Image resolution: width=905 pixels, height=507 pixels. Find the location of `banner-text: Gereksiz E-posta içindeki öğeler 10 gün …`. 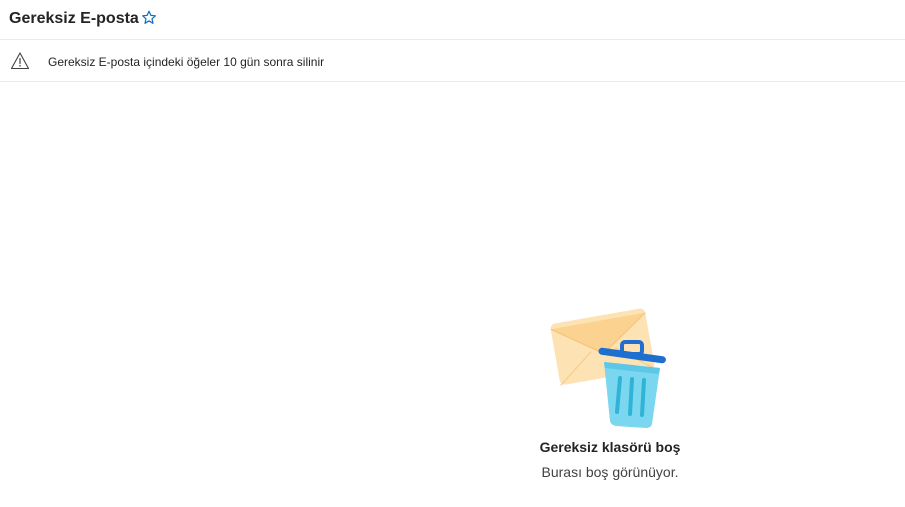

banner-text: Gereksiz E-posta içindeki öğeler 10 gün … is located at coordinates (186, 62).